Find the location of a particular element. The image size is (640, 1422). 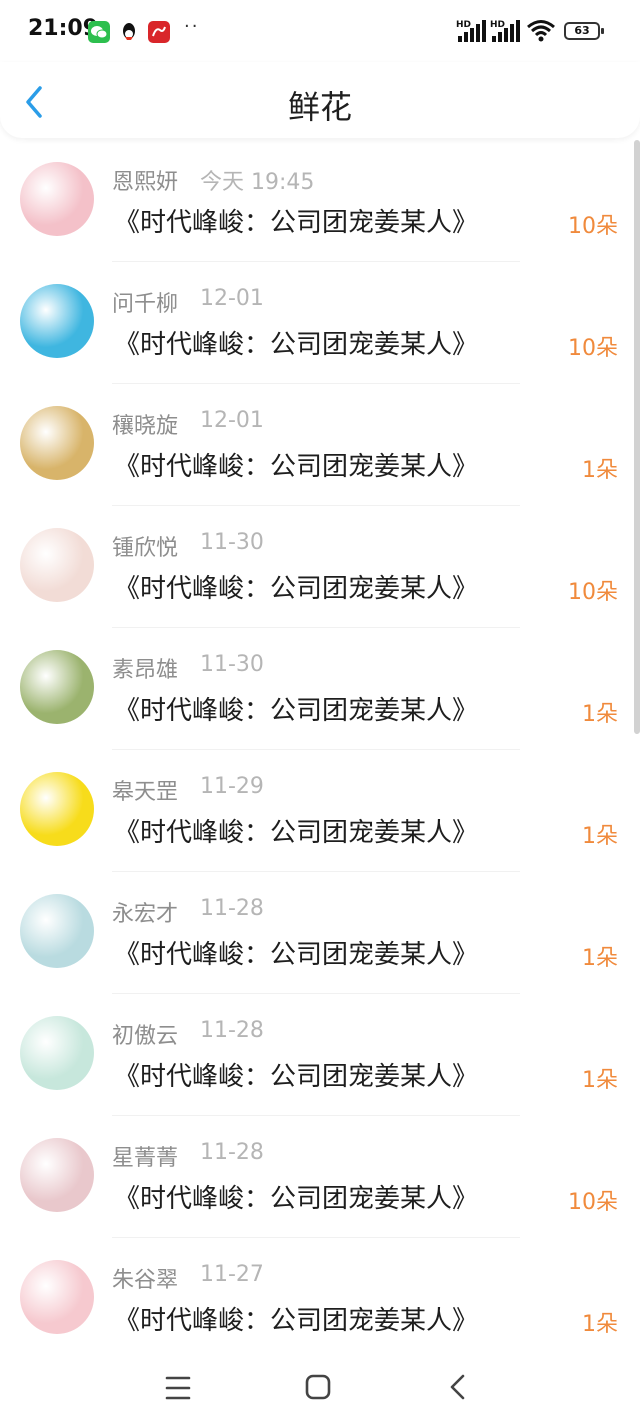

user-name: 皋天罡 is located at coordinates (145, 792).